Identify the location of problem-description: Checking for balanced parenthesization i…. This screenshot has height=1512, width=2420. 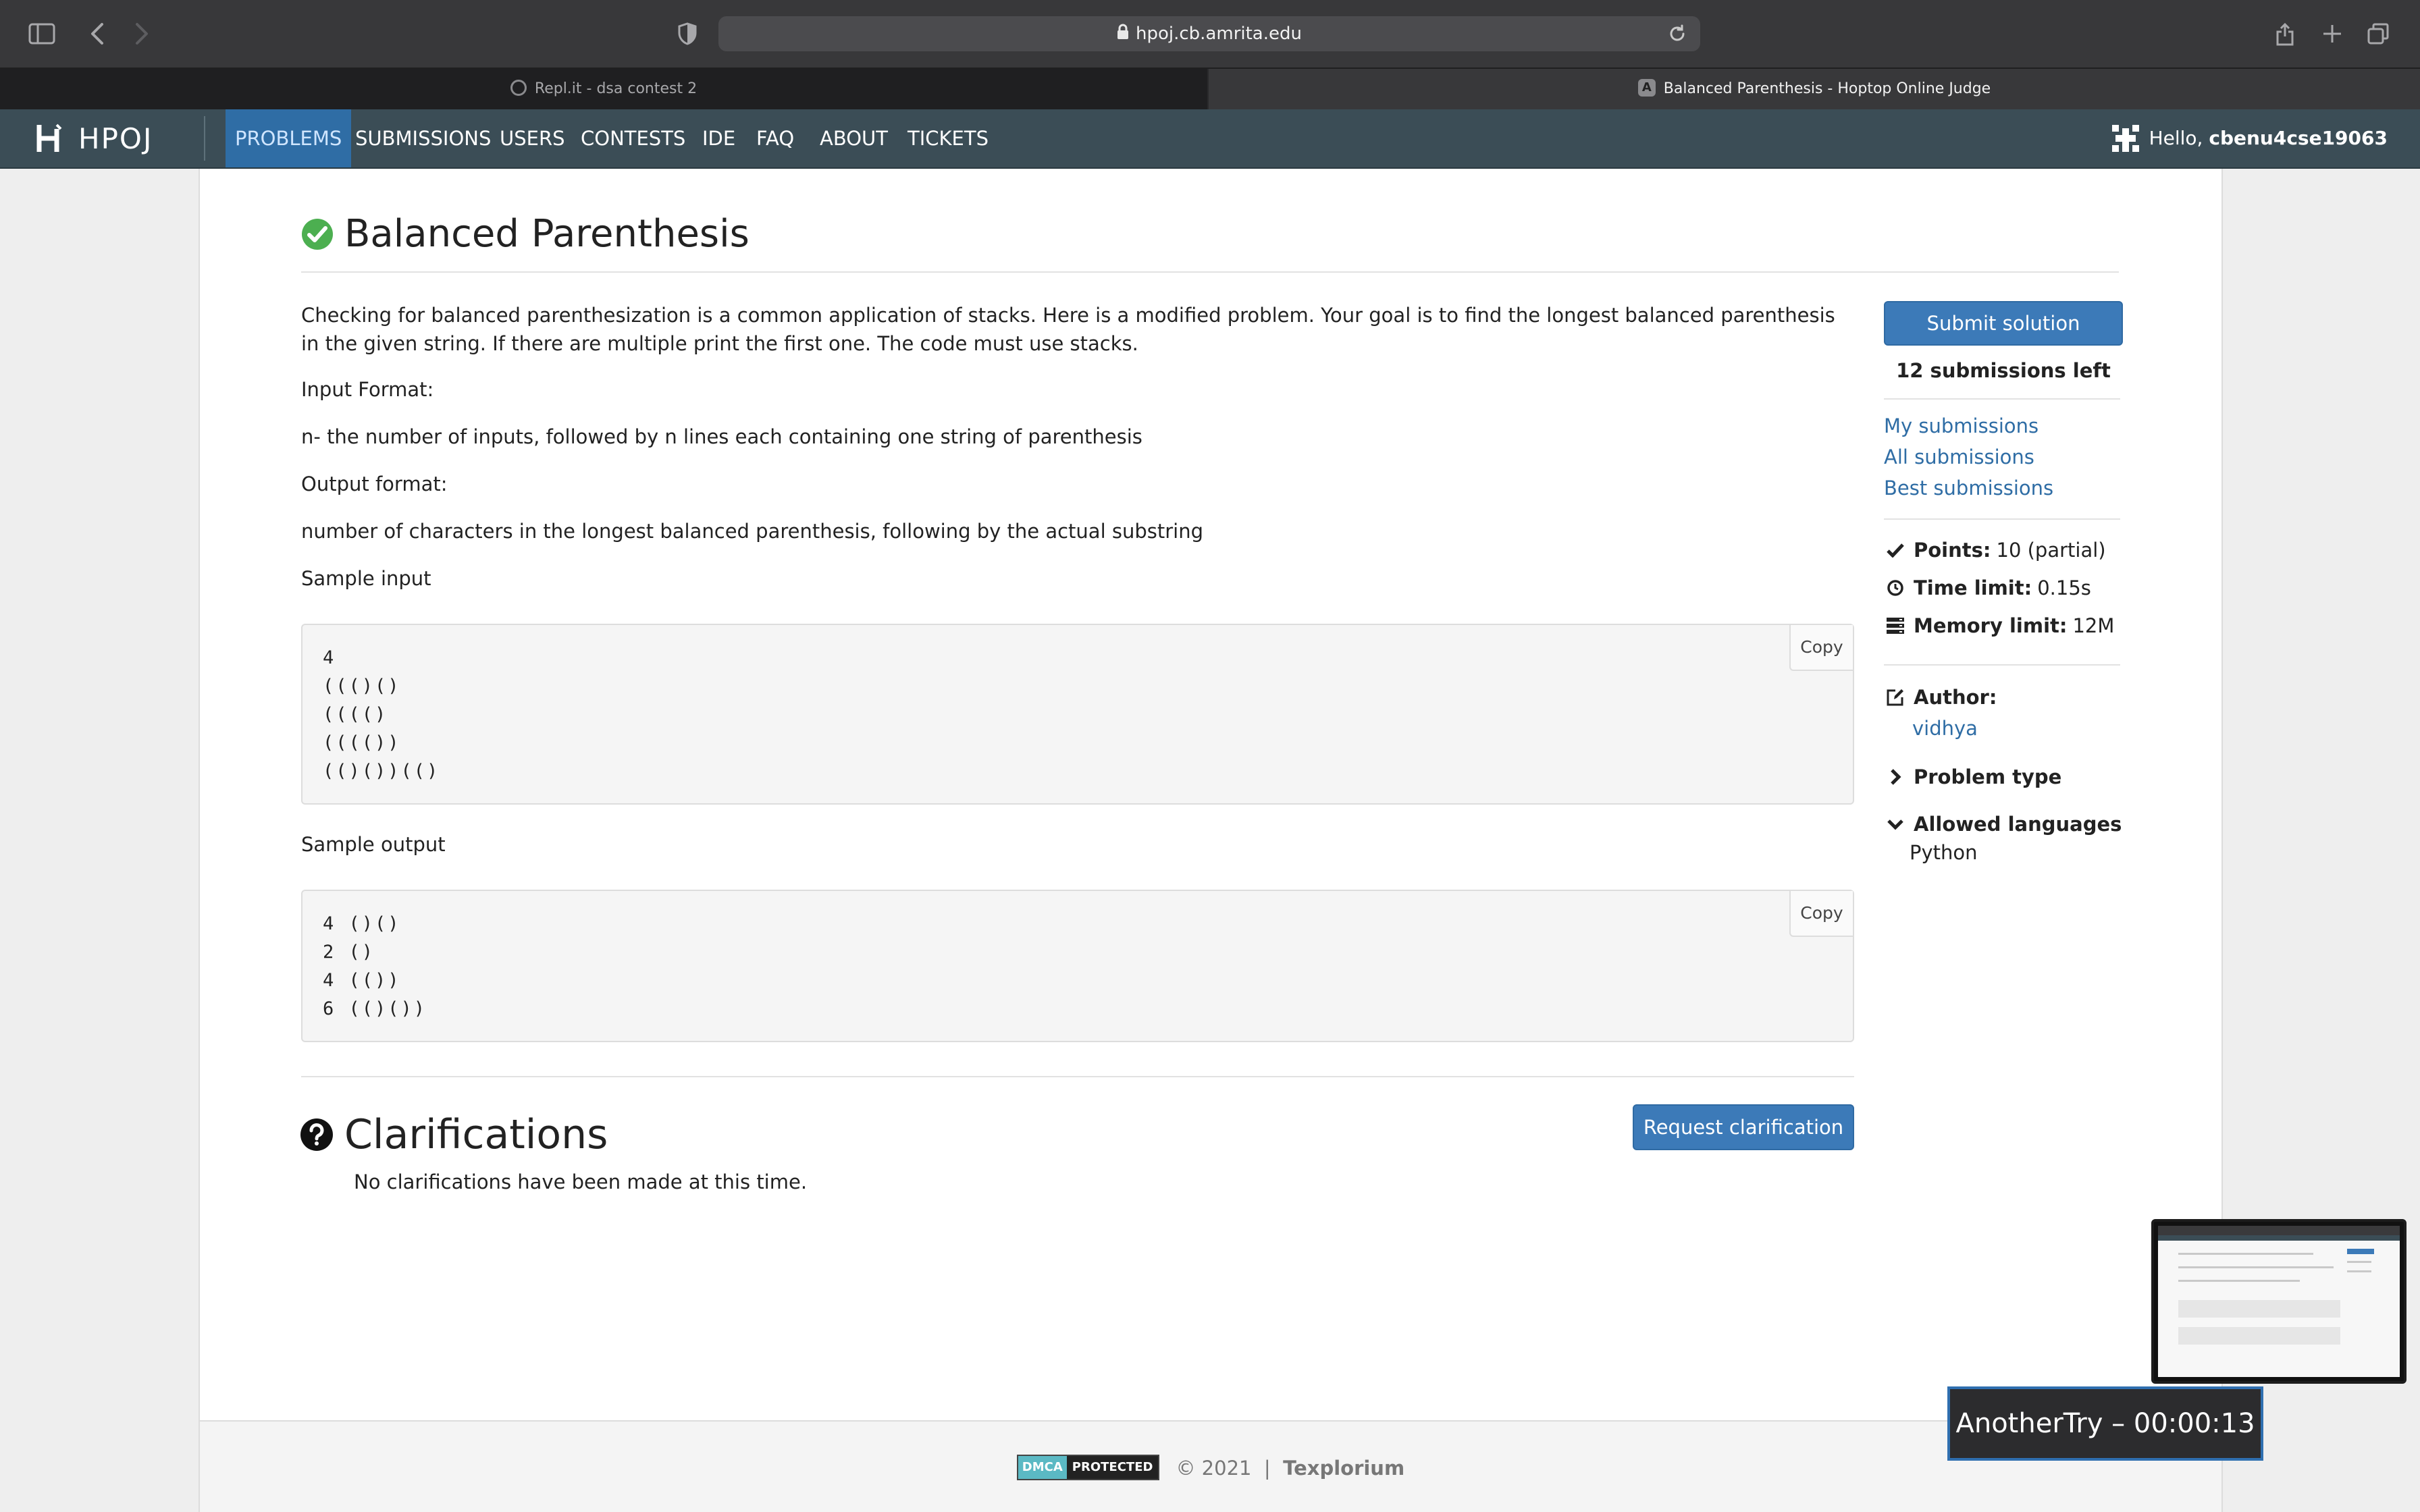
(1068, 329).